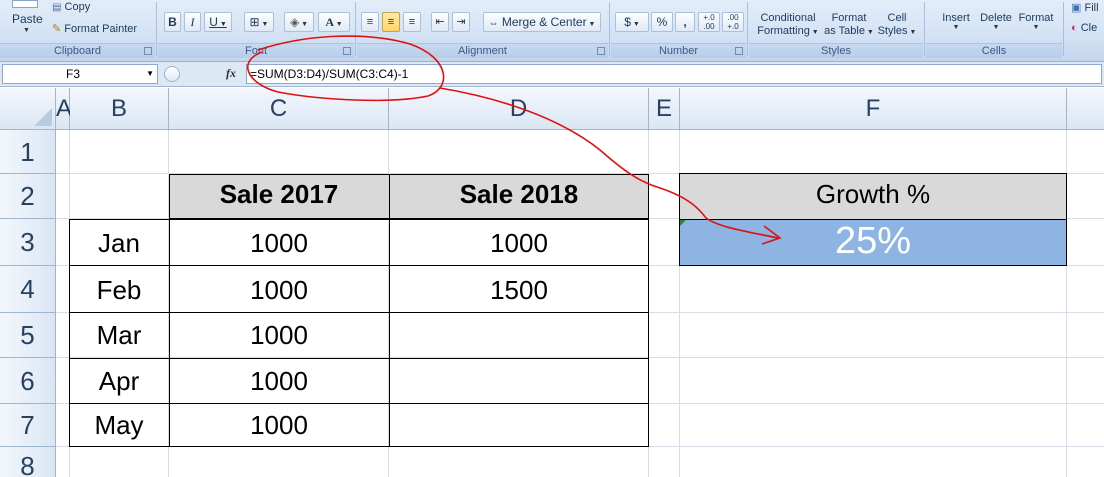  Describe the element at coordinates (148, 51) in the screenshot. I see `clipboard-launcher-icon` at that location.